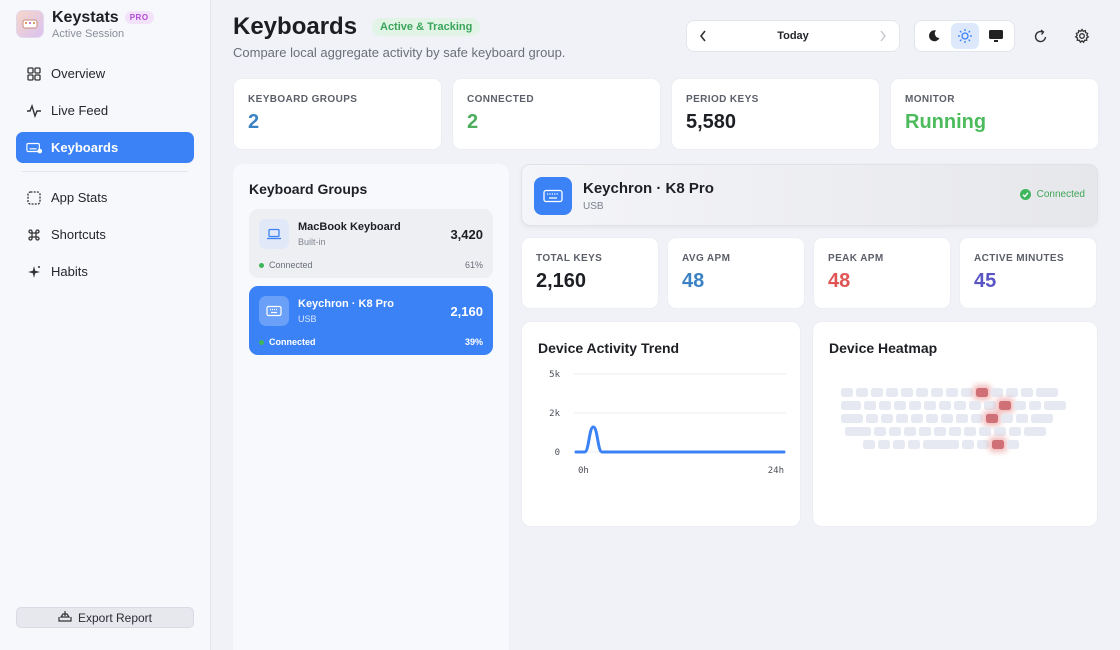 The height and width of the screenshot is (650, 1120). I want to click on metric-card-avg-apm: AVG APM 48, so click(736, 273).